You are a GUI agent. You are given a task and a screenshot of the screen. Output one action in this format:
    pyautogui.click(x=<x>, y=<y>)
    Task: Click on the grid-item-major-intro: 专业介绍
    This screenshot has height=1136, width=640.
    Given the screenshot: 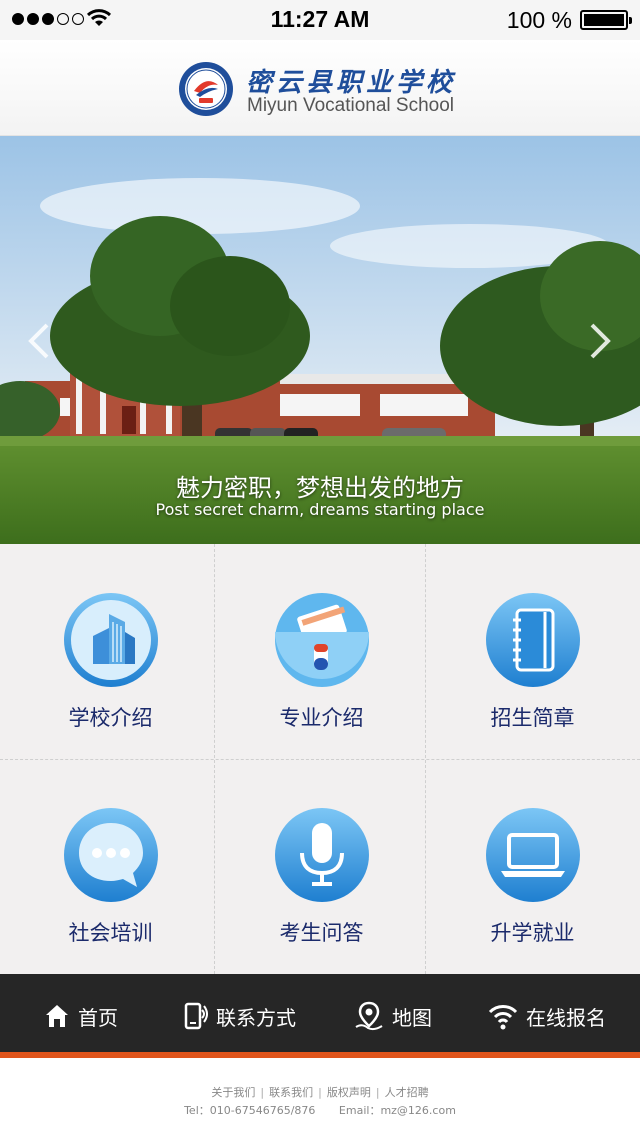 What is the action you would take?
    pyautogui.click(x=321, y=651)
    